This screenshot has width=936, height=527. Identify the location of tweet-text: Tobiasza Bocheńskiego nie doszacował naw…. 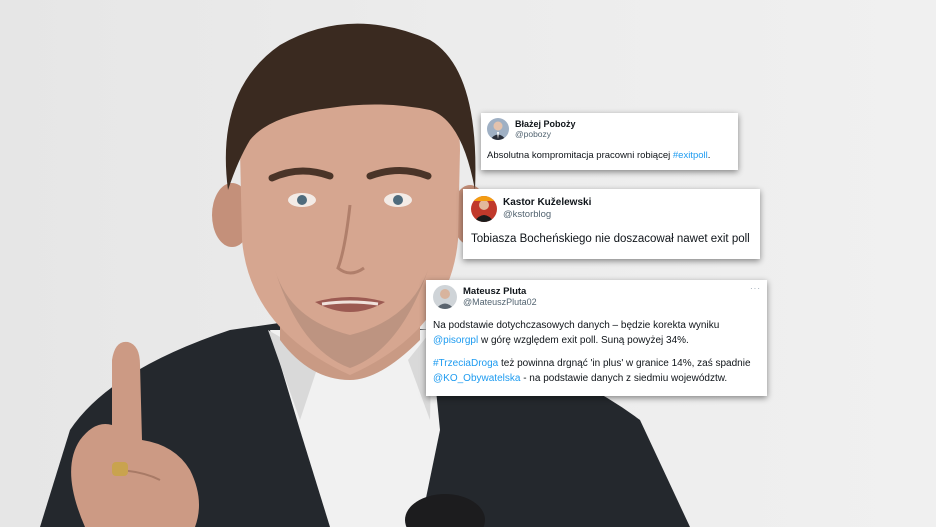
(610, 239).